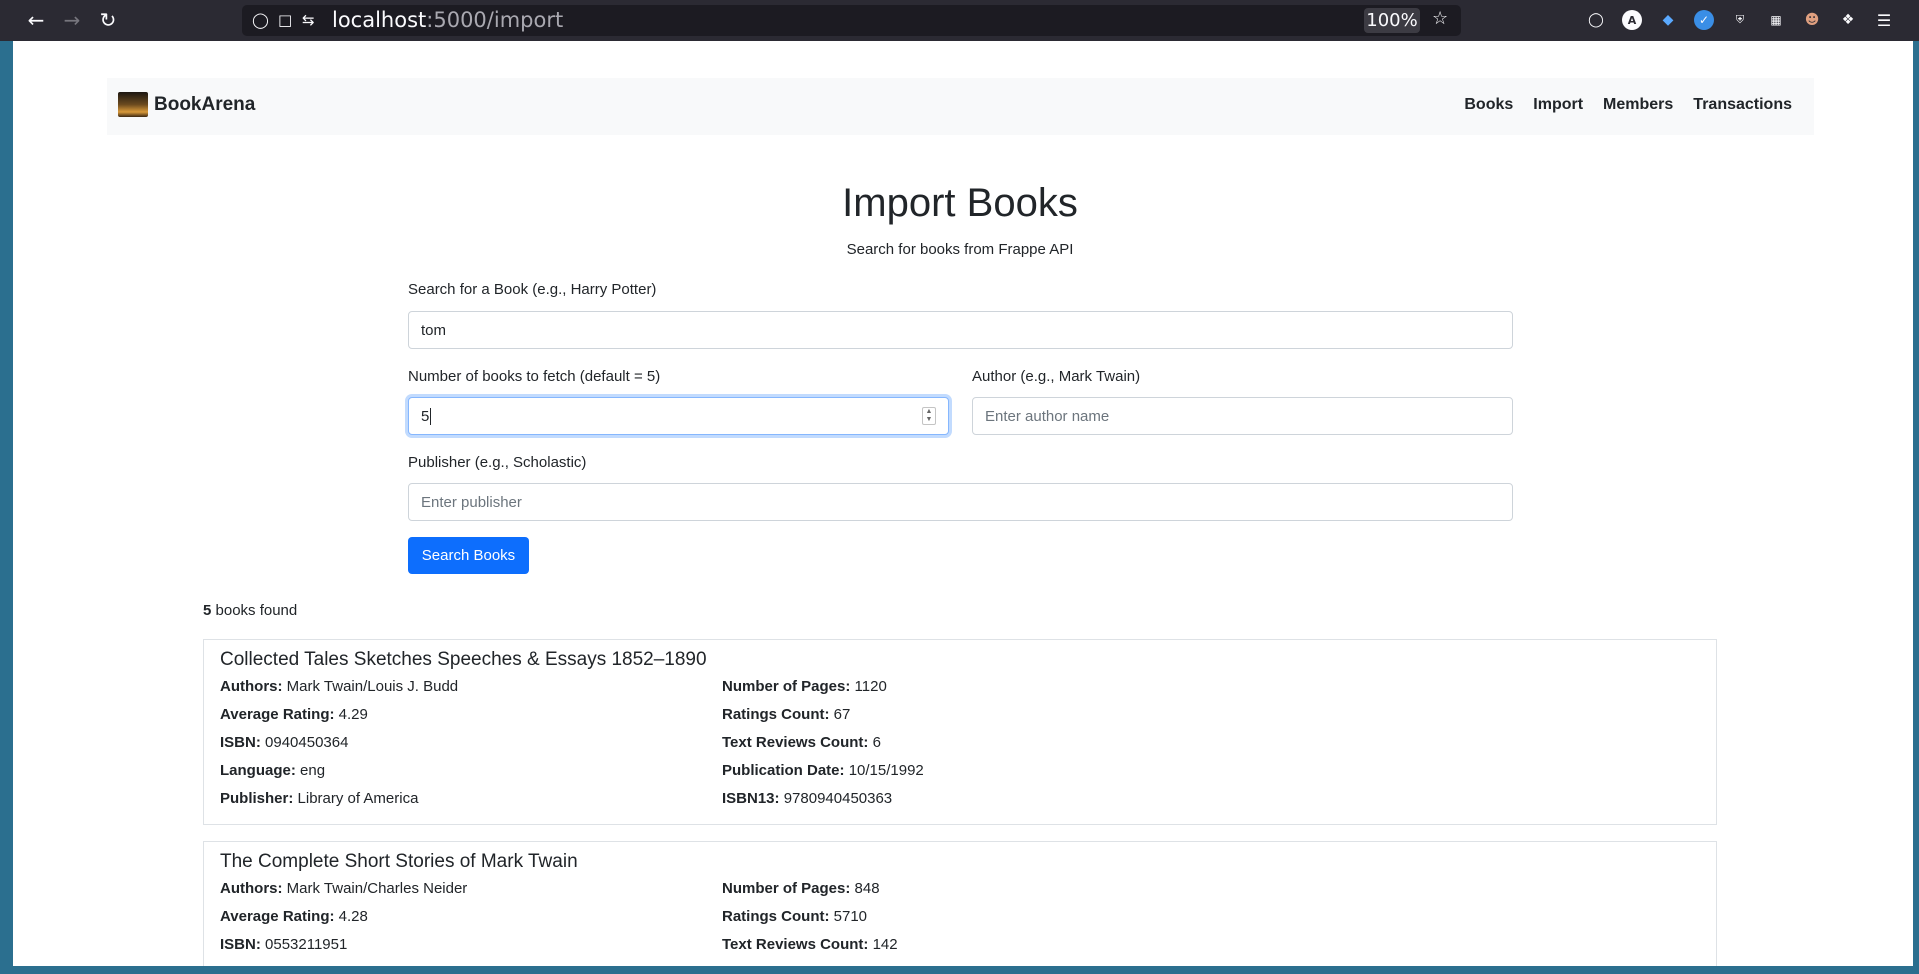  What do you see at coordinates (207, 610) in the screenshot?
I see `results-count-number: 5` at bounding box center [207, 610].